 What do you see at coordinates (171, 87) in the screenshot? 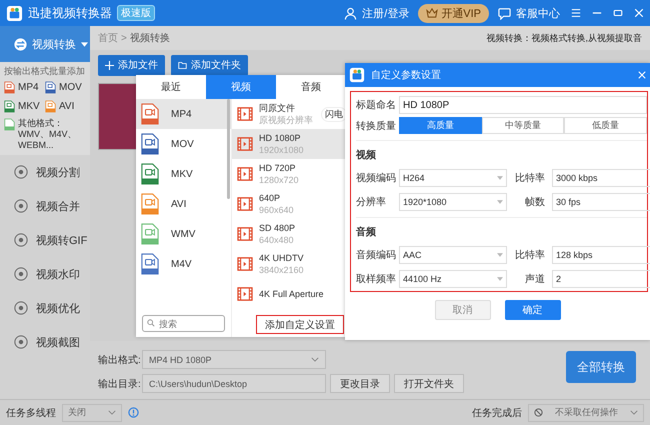
I see `format-tab: 最近` at bounding box center [171, 87].